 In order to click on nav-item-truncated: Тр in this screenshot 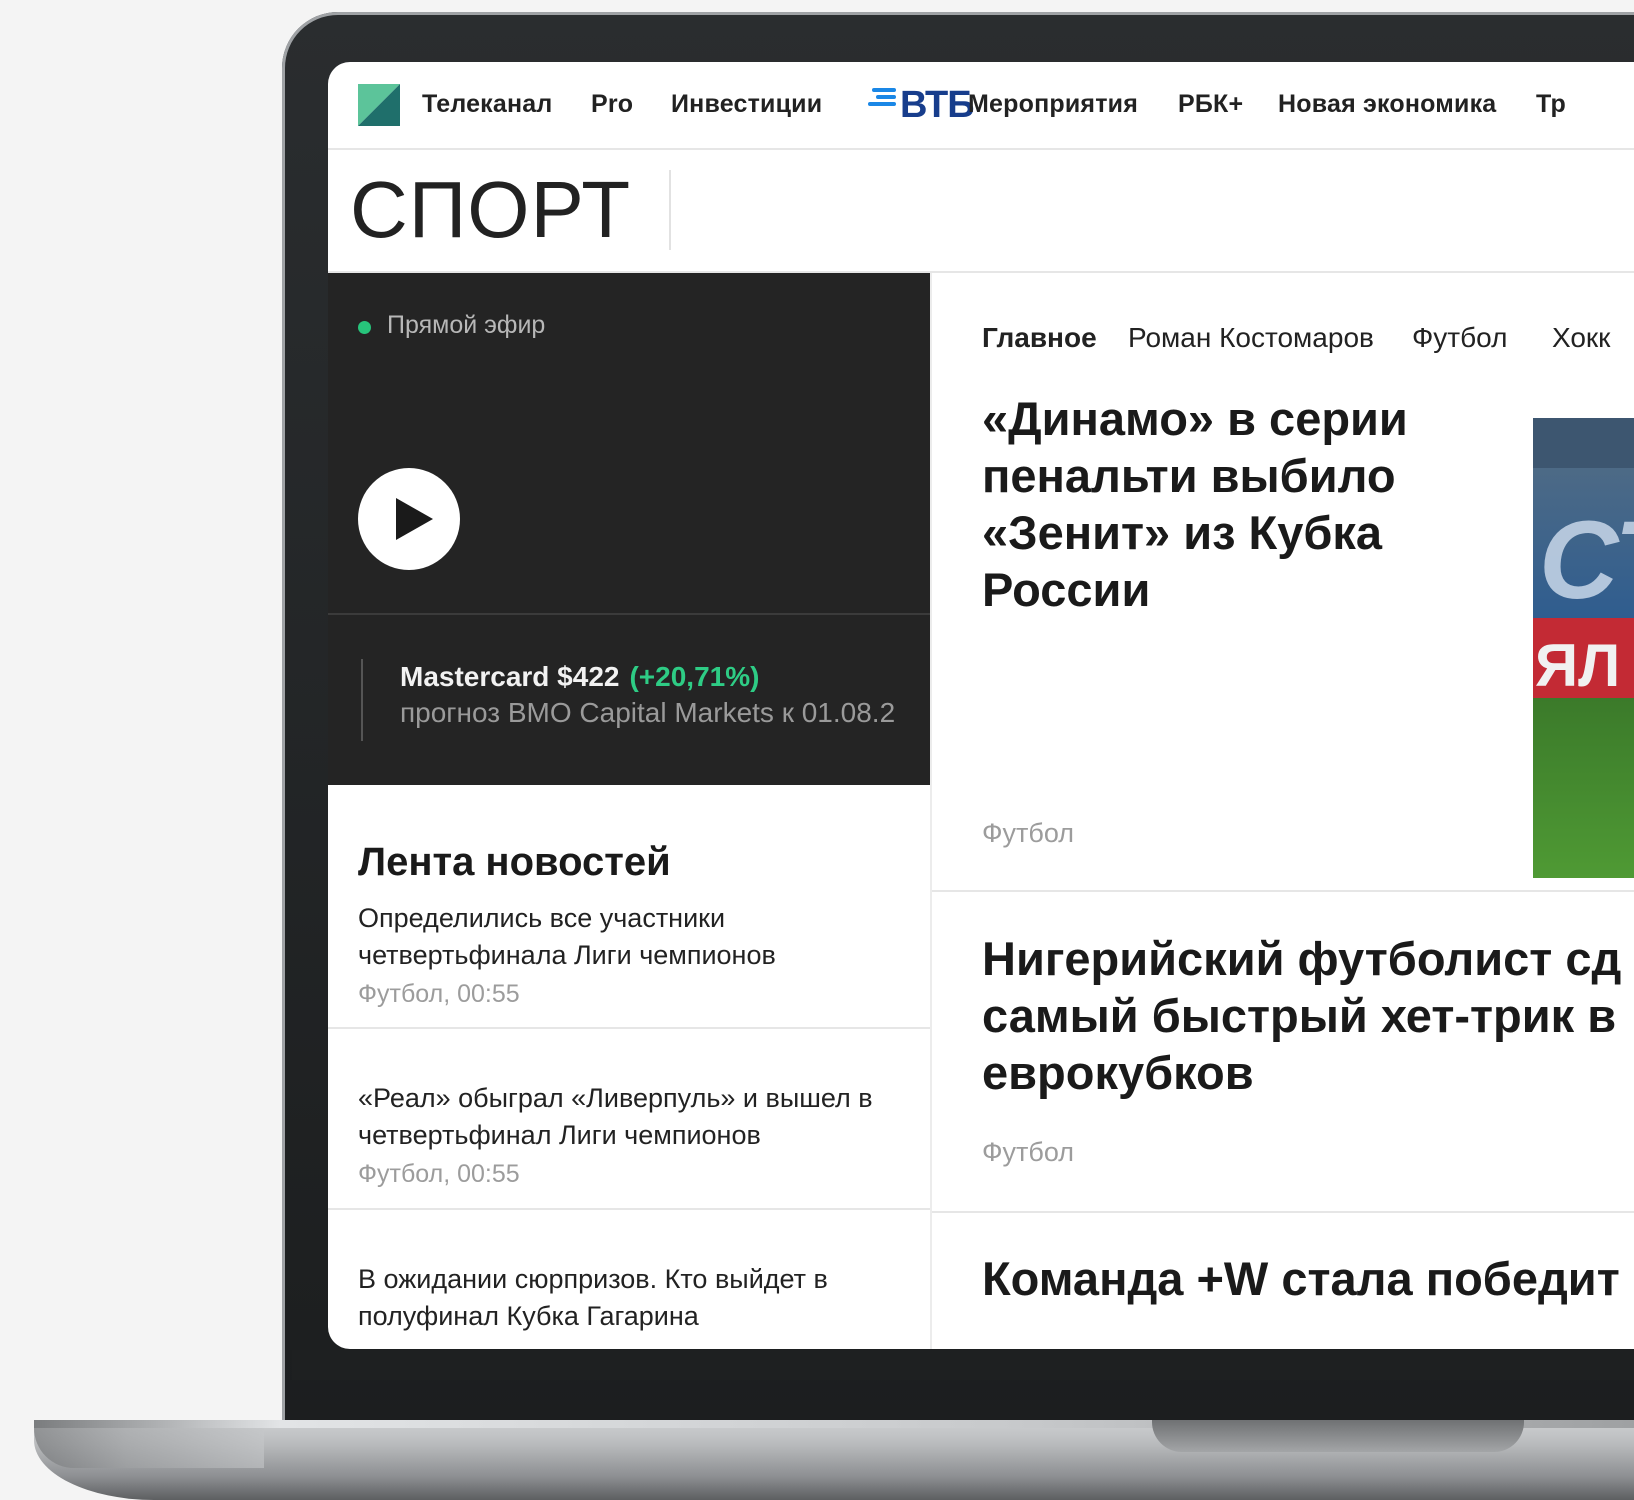, I will do `click(1551, 104)`.